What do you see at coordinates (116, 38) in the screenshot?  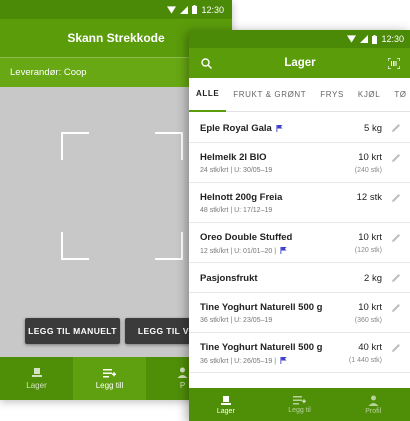 I see `page-title: Skann Strekkode` at bounding box center [116, 38].